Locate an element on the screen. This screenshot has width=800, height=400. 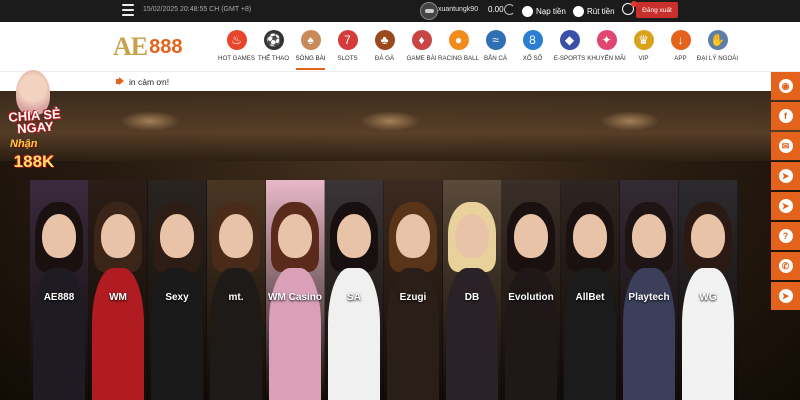
soccer-ball-icon: ⚽ is located at coordinates (273, 40).